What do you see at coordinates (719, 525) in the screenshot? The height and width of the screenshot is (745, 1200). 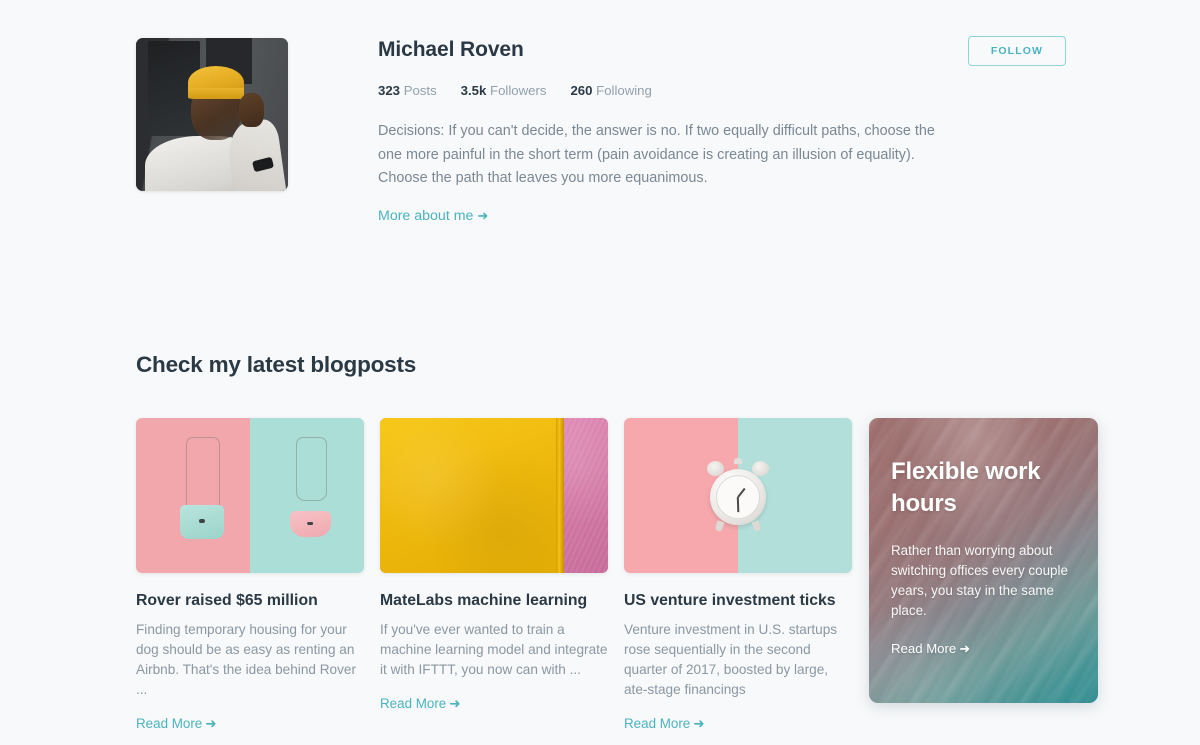 I see `clock-foot-left` at bounding box center [719, 525].